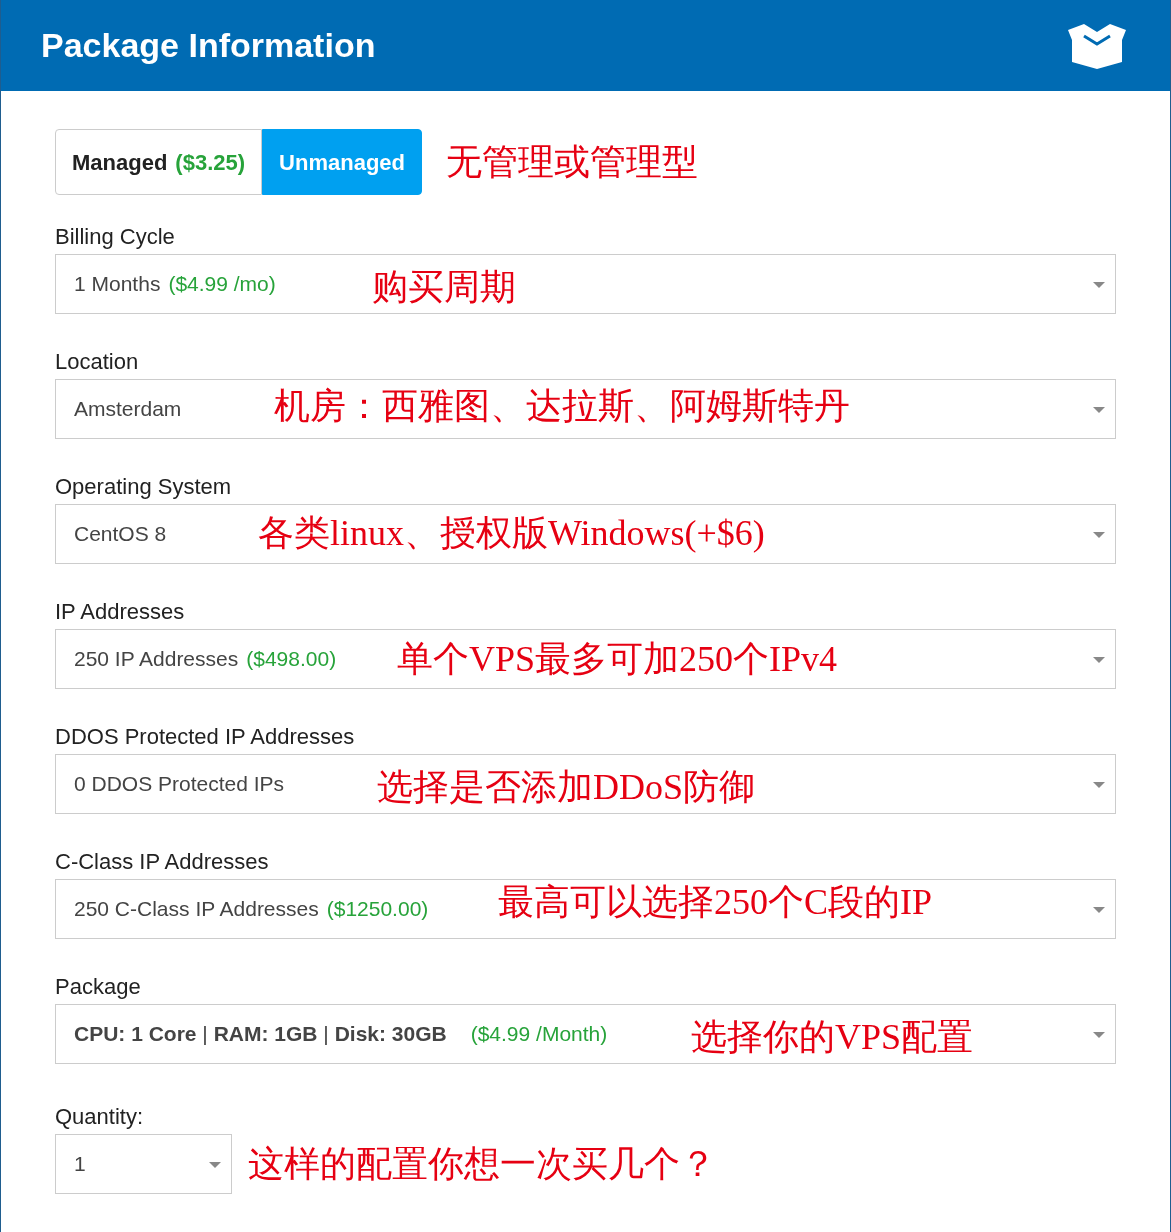 This screenshot has height=1232, width=1171. What do you see at coordinates (175, 284) in the screenshot?
I see `dropdown-value: 1 Months ($4.99 /mo)` at bounding box center [175, 284].